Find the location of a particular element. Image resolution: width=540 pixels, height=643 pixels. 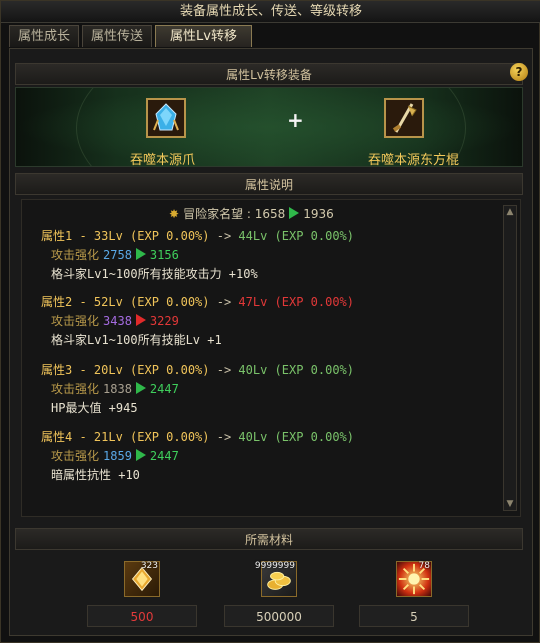

attribute-effect: 格斗家Lv1~100所有技能攻击力 +10% is located at coordinates (154, 274).